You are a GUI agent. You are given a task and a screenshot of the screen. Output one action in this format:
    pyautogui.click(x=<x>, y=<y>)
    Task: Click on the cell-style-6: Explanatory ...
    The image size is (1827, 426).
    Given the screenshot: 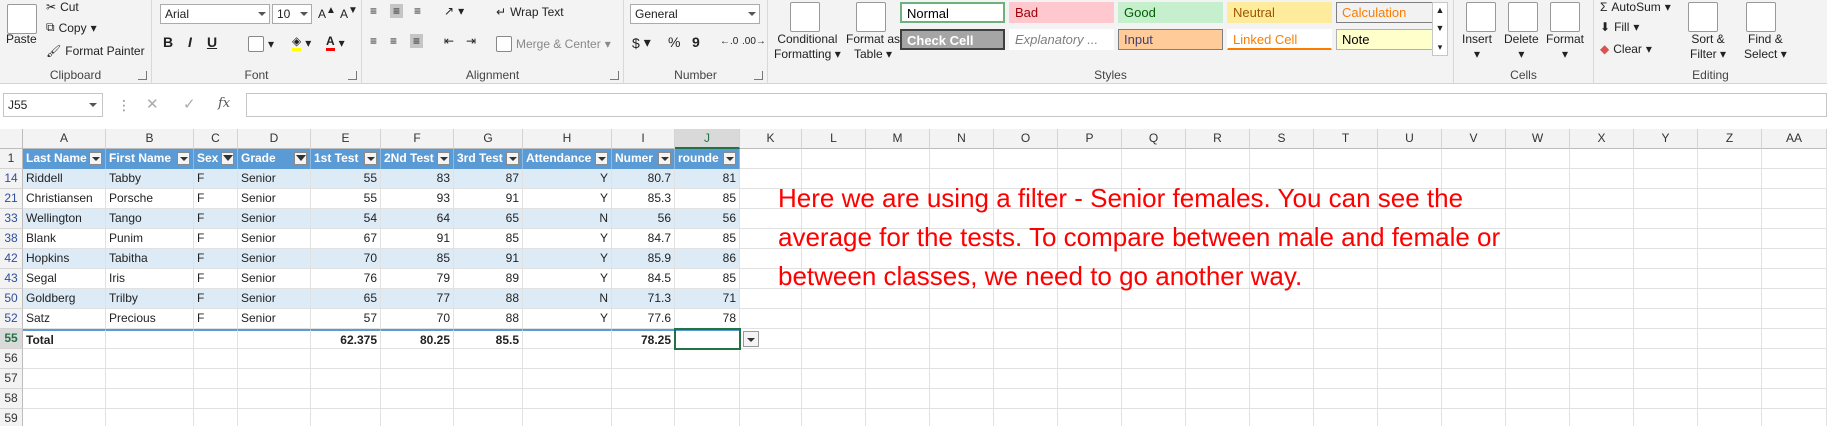 What is the action you would take?
    pyautogui.click(x=1061, y=39)
    